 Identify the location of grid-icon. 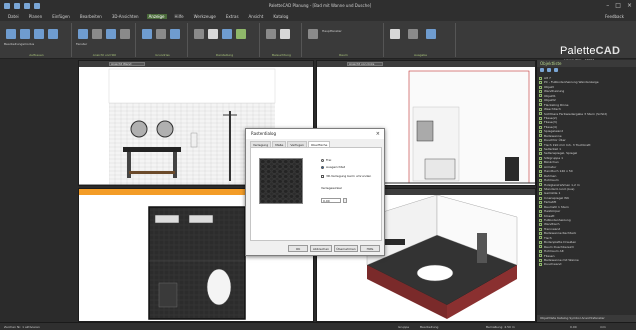
(175, 34).